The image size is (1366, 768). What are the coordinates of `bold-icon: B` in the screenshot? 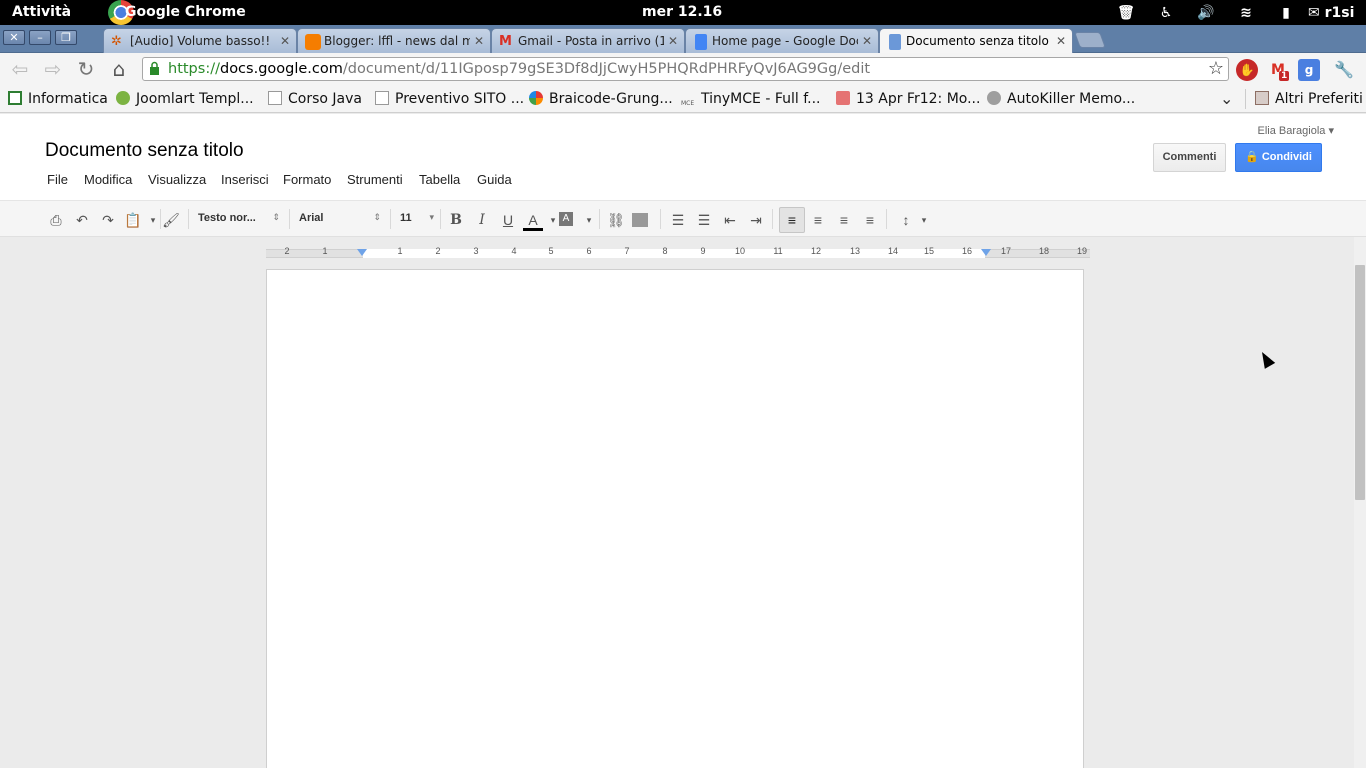 It's located at (456, 220).